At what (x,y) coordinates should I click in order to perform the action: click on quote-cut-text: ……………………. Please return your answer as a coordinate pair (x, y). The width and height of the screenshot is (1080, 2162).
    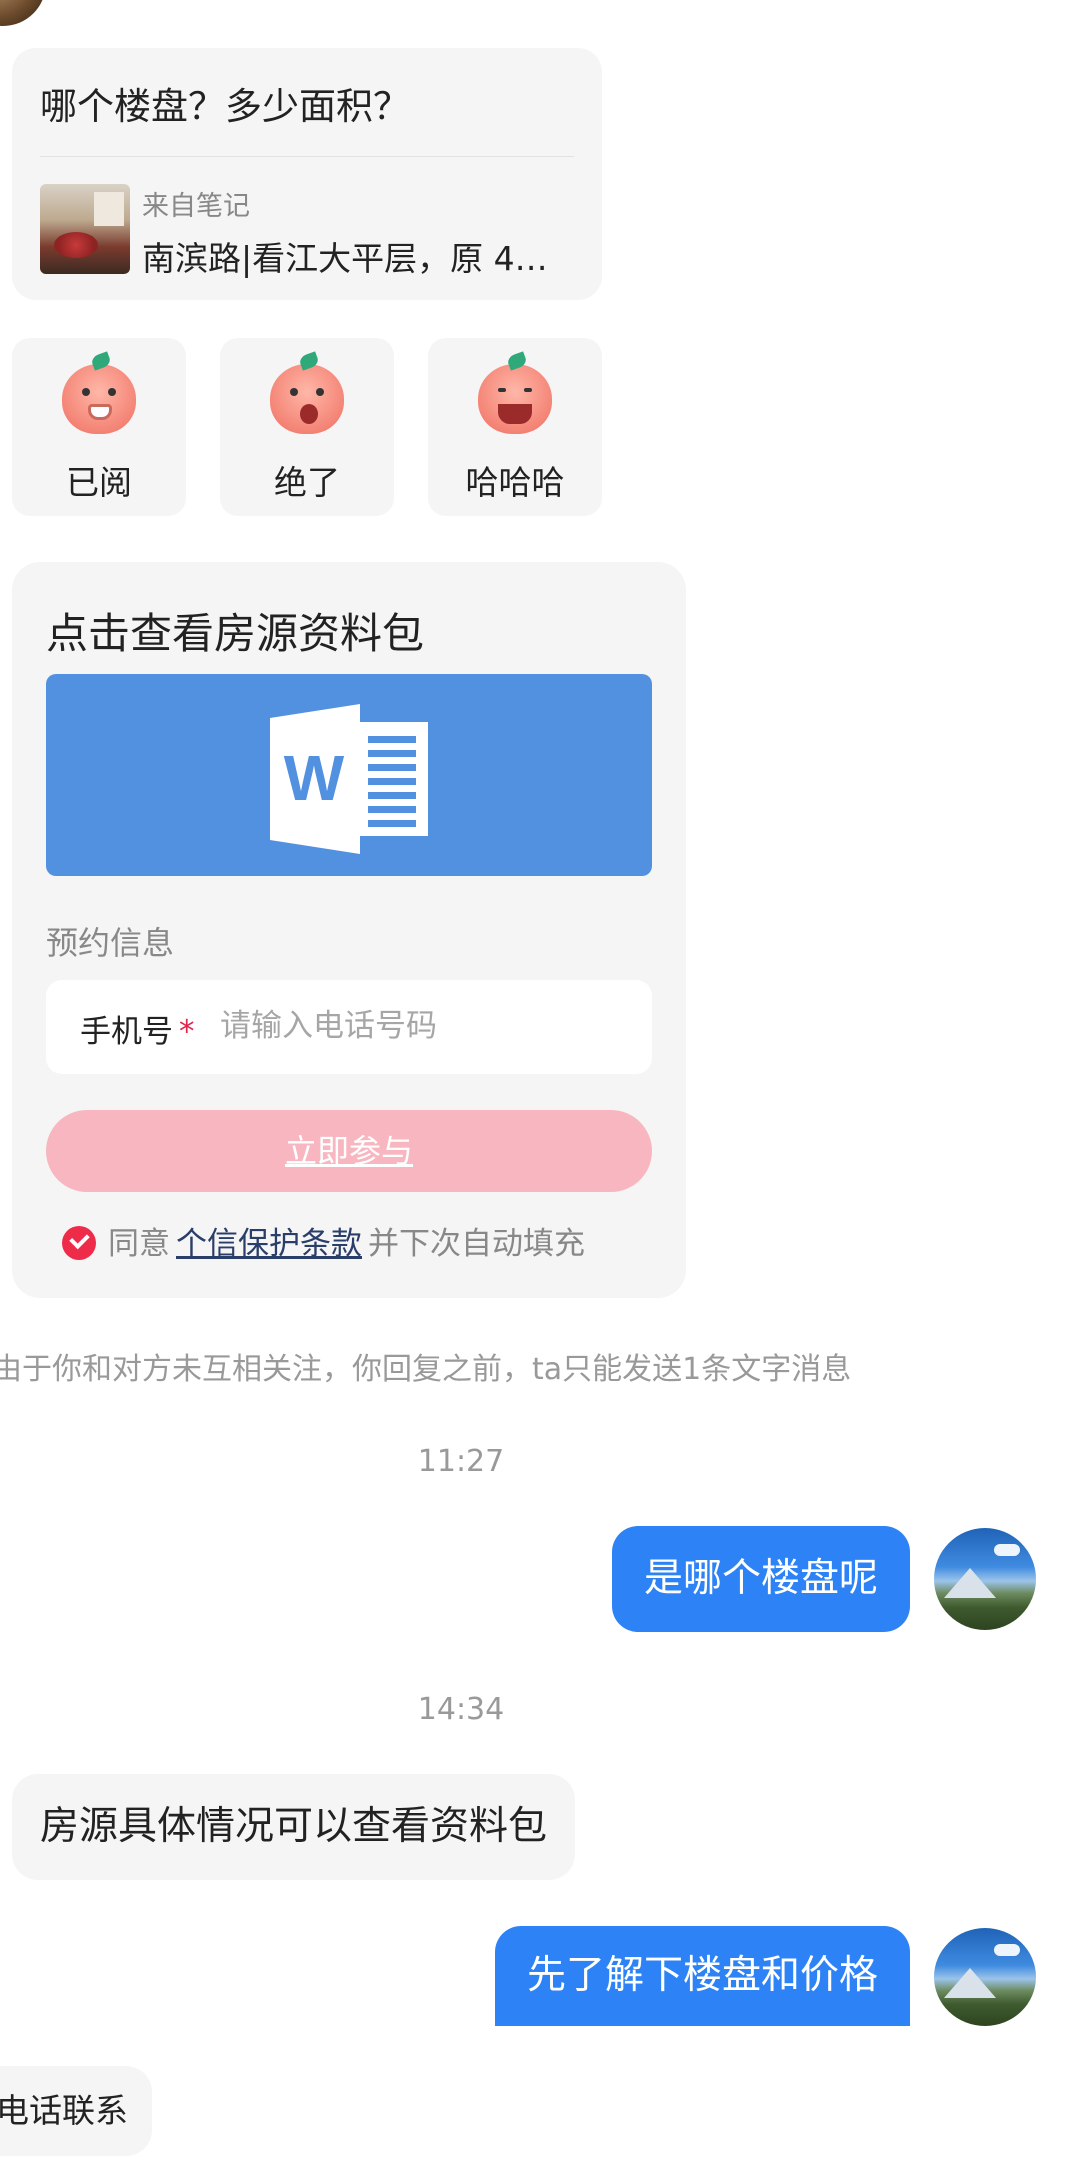
    Looking at the image, I should click on (134, 50).